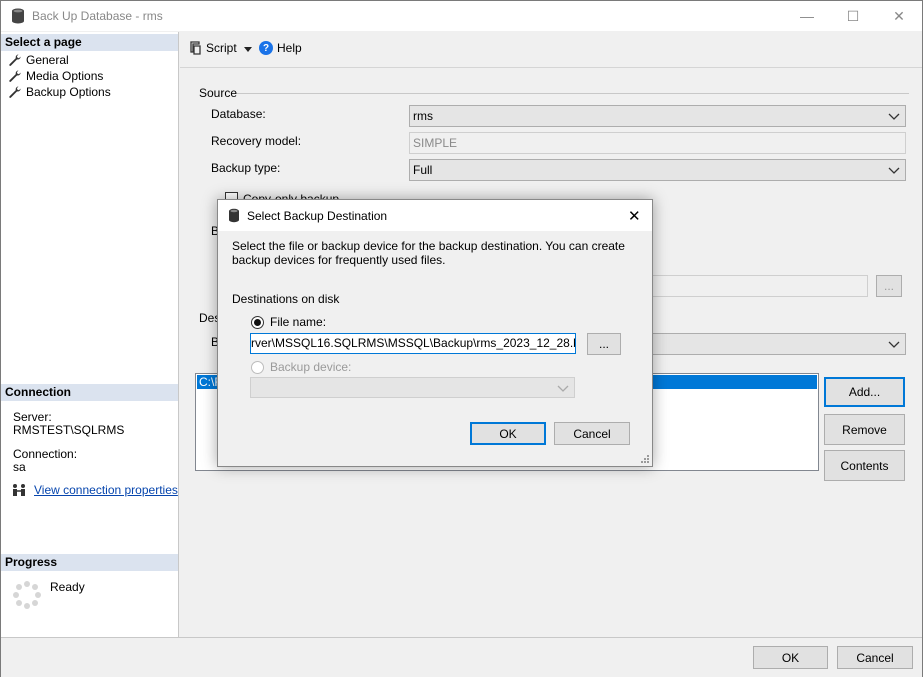 The image size is (923, 677). What do you see at coordinates (573, 93) in the screenshot?
I see `source-group-divider` at bounding box center [573, 93].